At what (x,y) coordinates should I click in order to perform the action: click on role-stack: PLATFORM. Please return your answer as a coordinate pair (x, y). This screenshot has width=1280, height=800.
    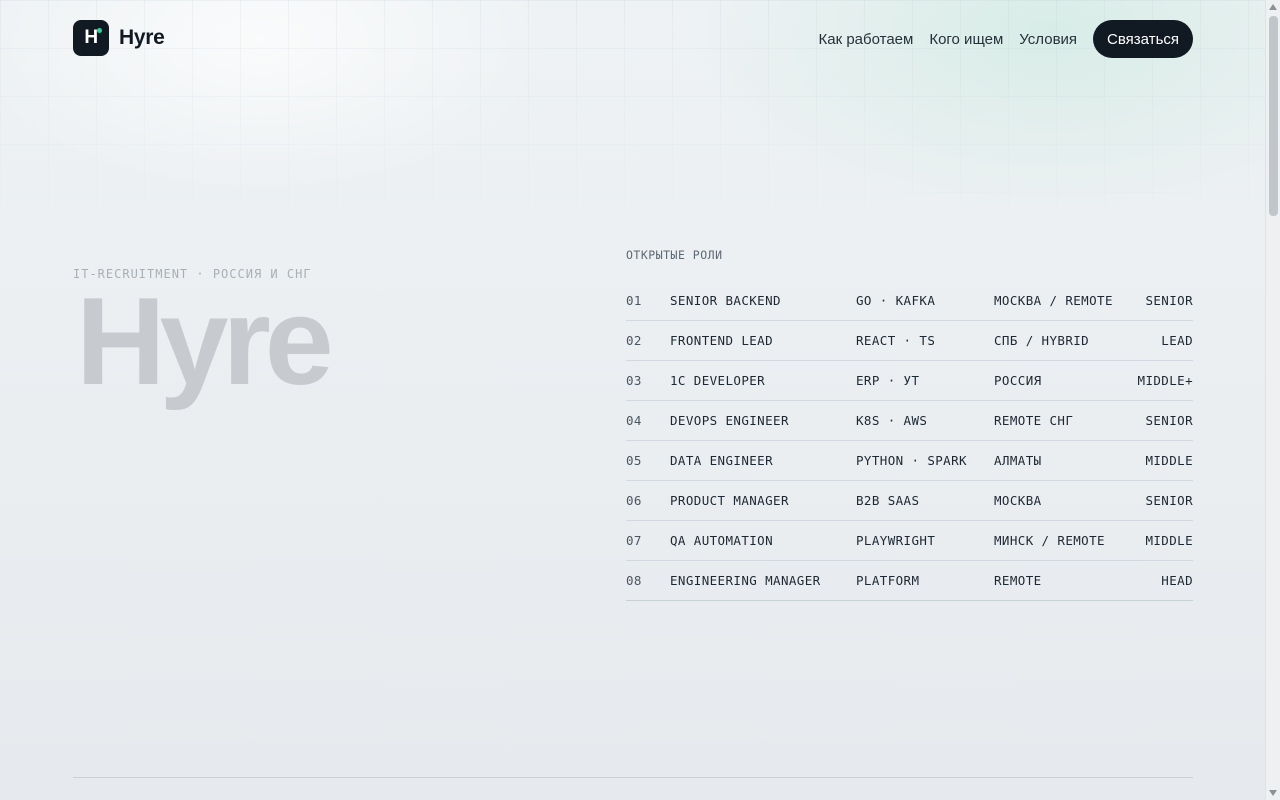
    Looking at the image, I should click on (888, 580).